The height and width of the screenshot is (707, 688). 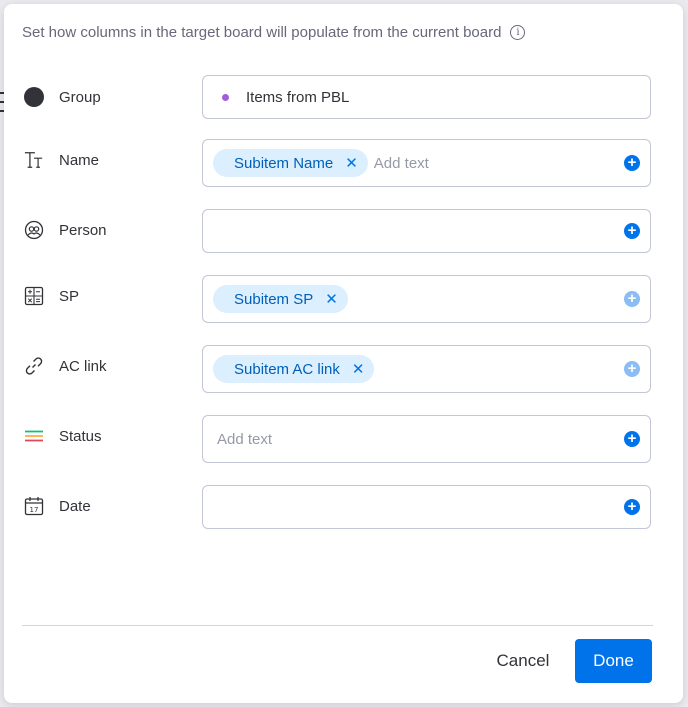 I want to click on status-text-input: Add text, so click(x=244, y=439).